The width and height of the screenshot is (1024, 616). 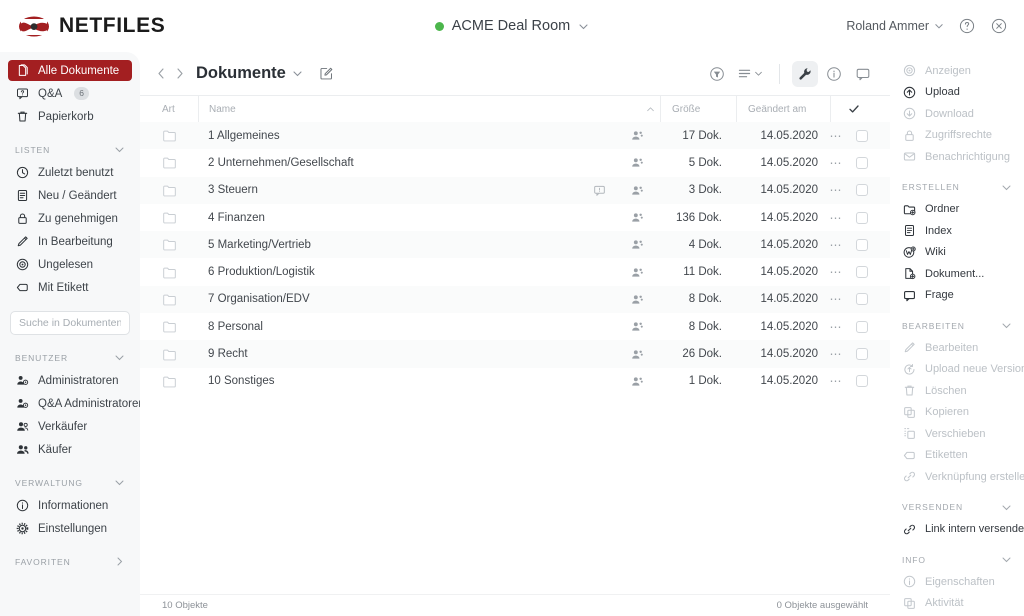 What do you see at coordinates (805, 73) in the screenshot?
I see `wrench-icon` at bounding box center [805, 73].